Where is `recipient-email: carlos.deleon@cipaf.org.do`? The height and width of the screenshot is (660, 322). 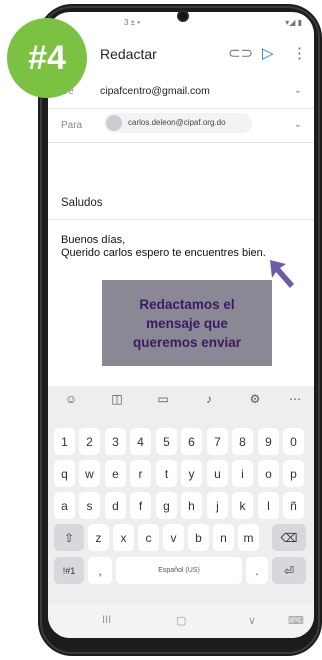
recipient-email: carlos.deleon@cipaf.org.do is located at coordinates (177, 122).